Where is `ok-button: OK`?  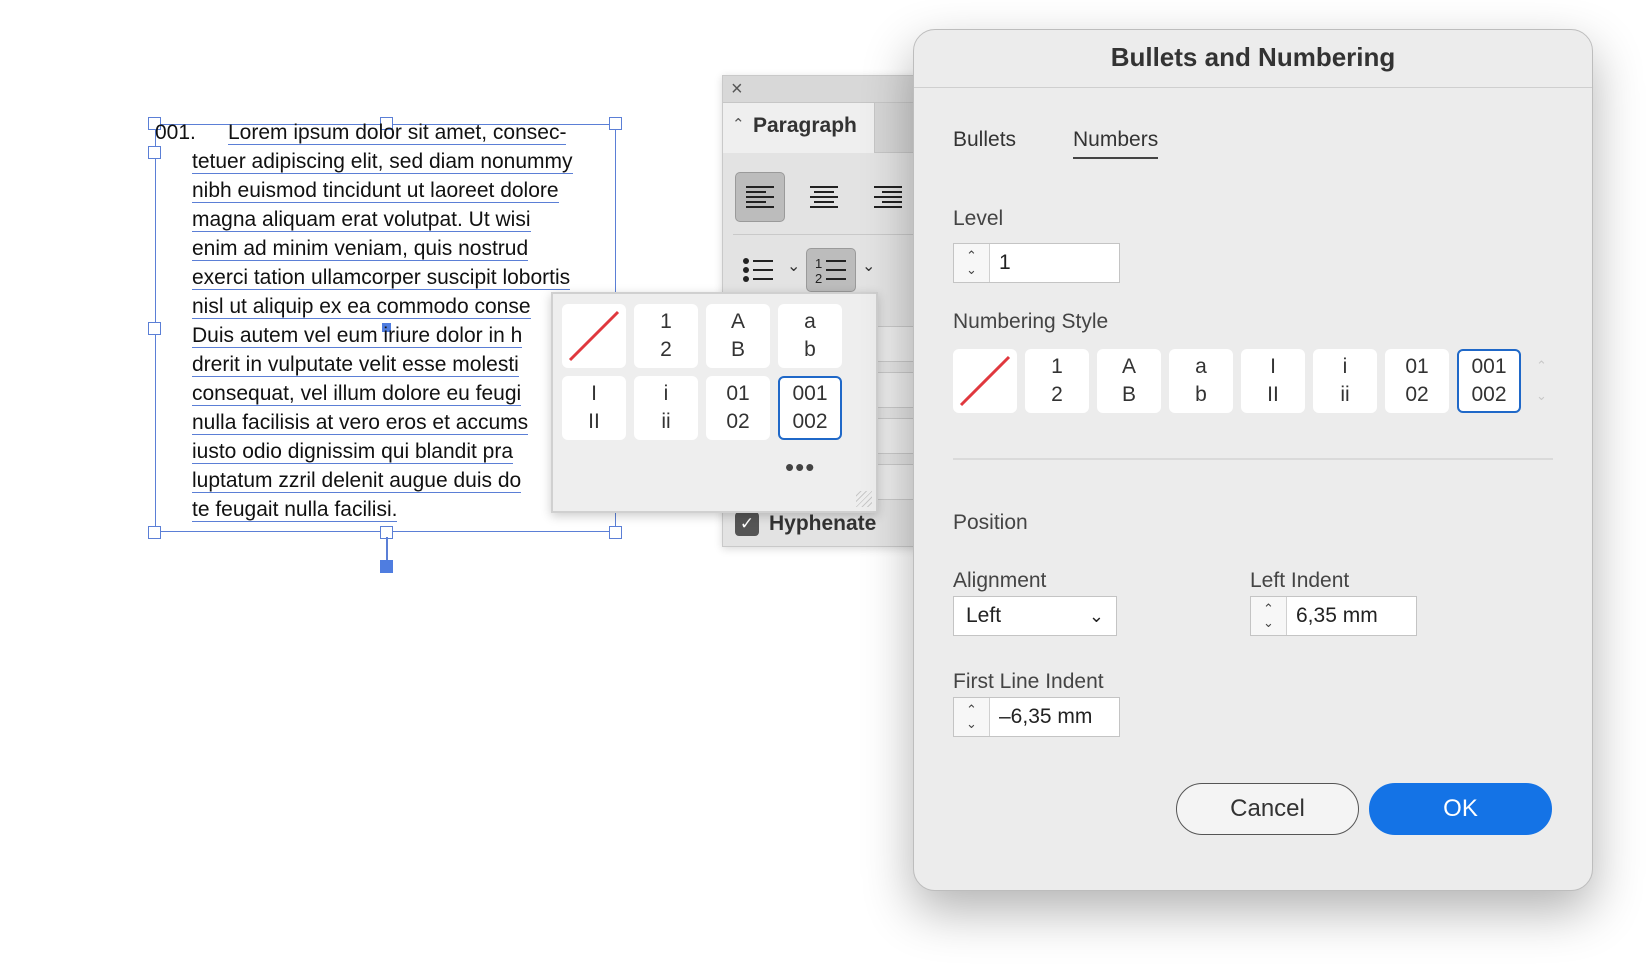
ok-button: OK is located at coordinates (1460, 809).